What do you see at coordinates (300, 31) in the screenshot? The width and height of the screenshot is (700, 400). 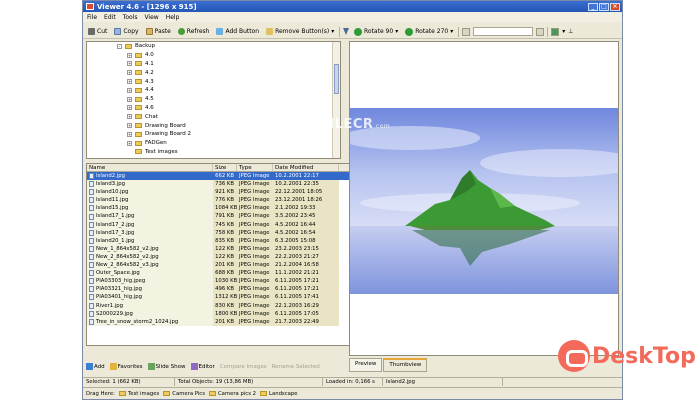 I see `remove-buttons-button: Remove Button(s) ▾` at bounding box center [300, 31].